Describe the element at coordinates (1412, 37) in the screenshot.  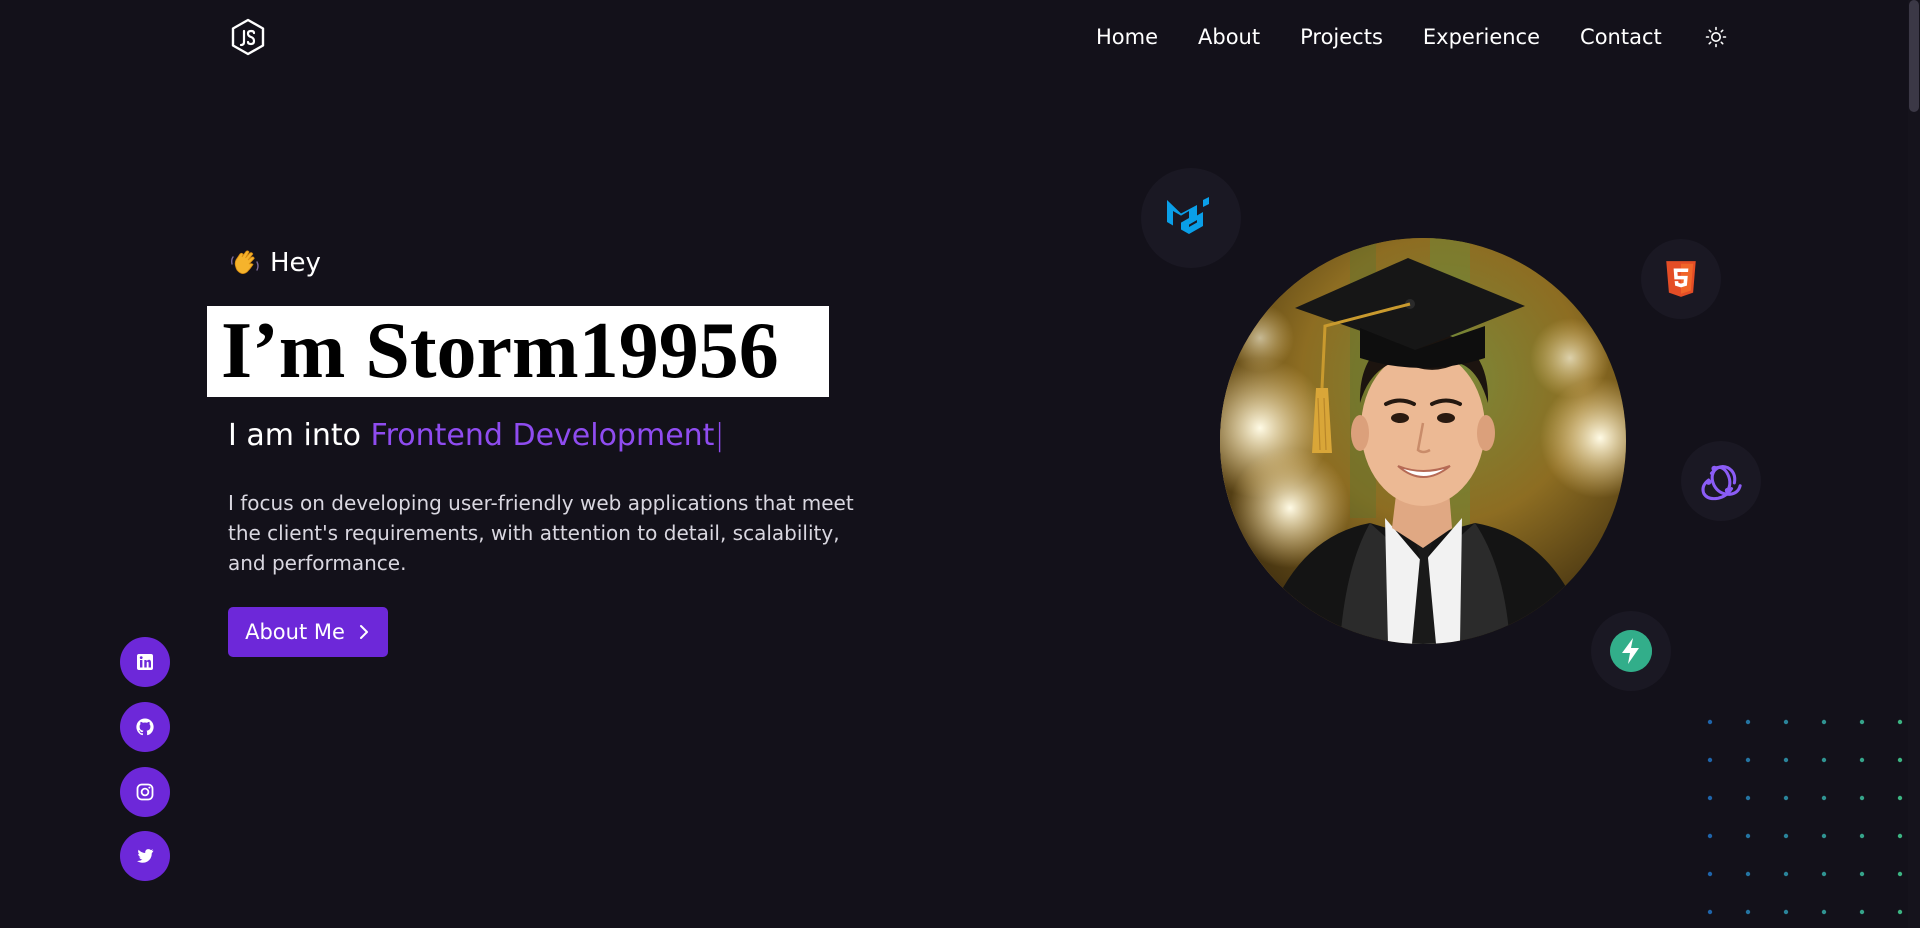
I see `main-nav: Home About Projects Experience Contact` at that location.